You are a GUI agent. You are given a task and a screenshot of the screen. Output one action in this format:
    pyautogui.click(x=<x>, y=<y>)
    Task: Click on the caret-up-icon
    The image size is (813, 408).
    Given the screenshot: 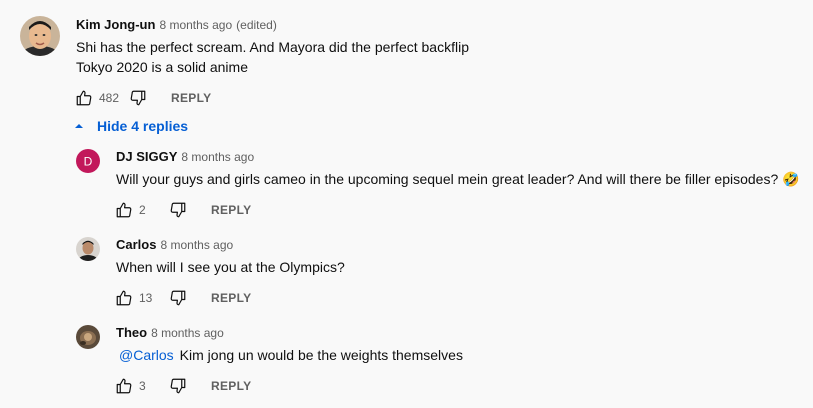 What is the action you would take?
    pyautogui.click(x=79, y=126)
    